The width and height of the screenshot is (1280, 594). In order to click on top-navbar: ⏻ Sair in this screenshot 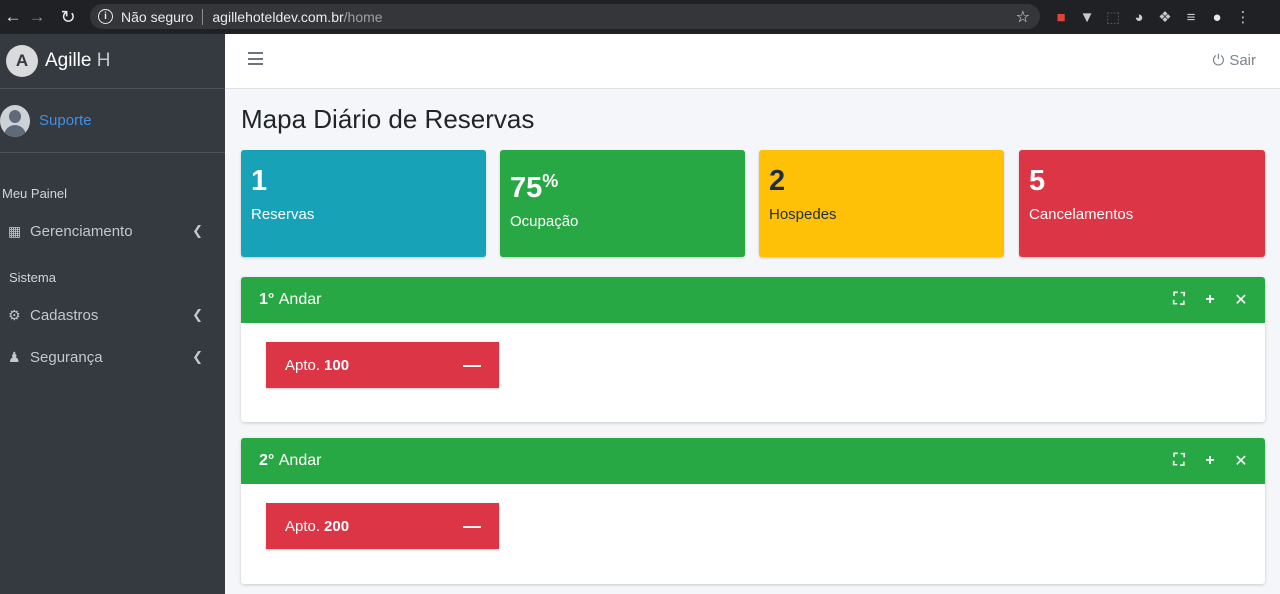, I will do `click(752, 61)`.